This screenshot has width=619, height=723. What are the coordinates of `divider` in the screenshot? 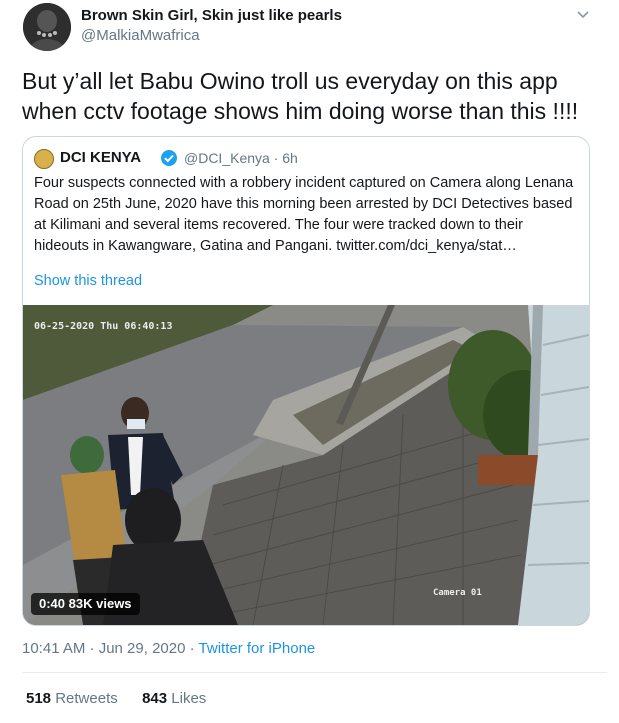 It's located at (314, 672).